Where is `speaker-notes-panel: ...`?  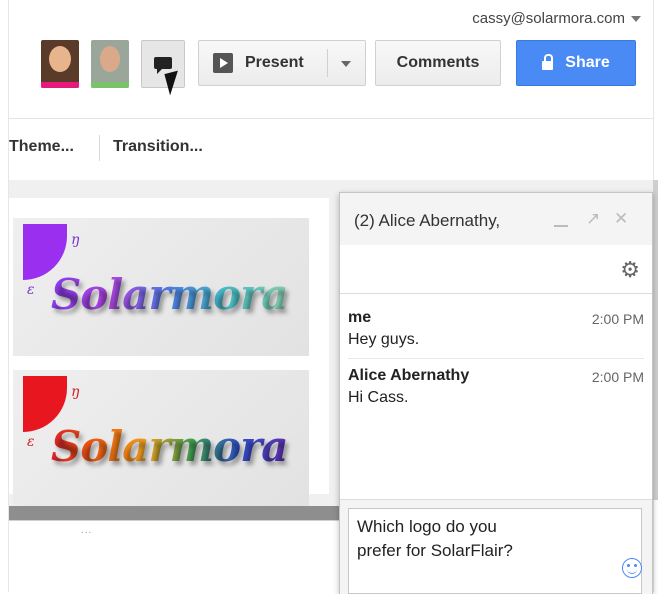
speaker-notes-panel: ... is located at coordinates (174, 556).